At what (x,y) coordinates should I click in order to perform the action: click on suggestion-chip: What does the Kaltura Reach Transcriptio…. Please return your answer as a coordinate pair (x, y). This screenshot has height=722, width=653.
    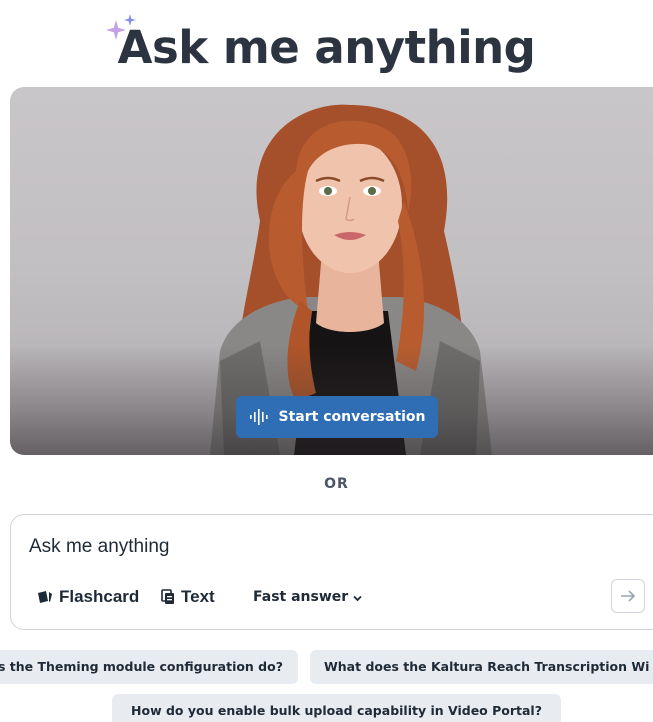
    Looking at the image, I should click on (481, 667).